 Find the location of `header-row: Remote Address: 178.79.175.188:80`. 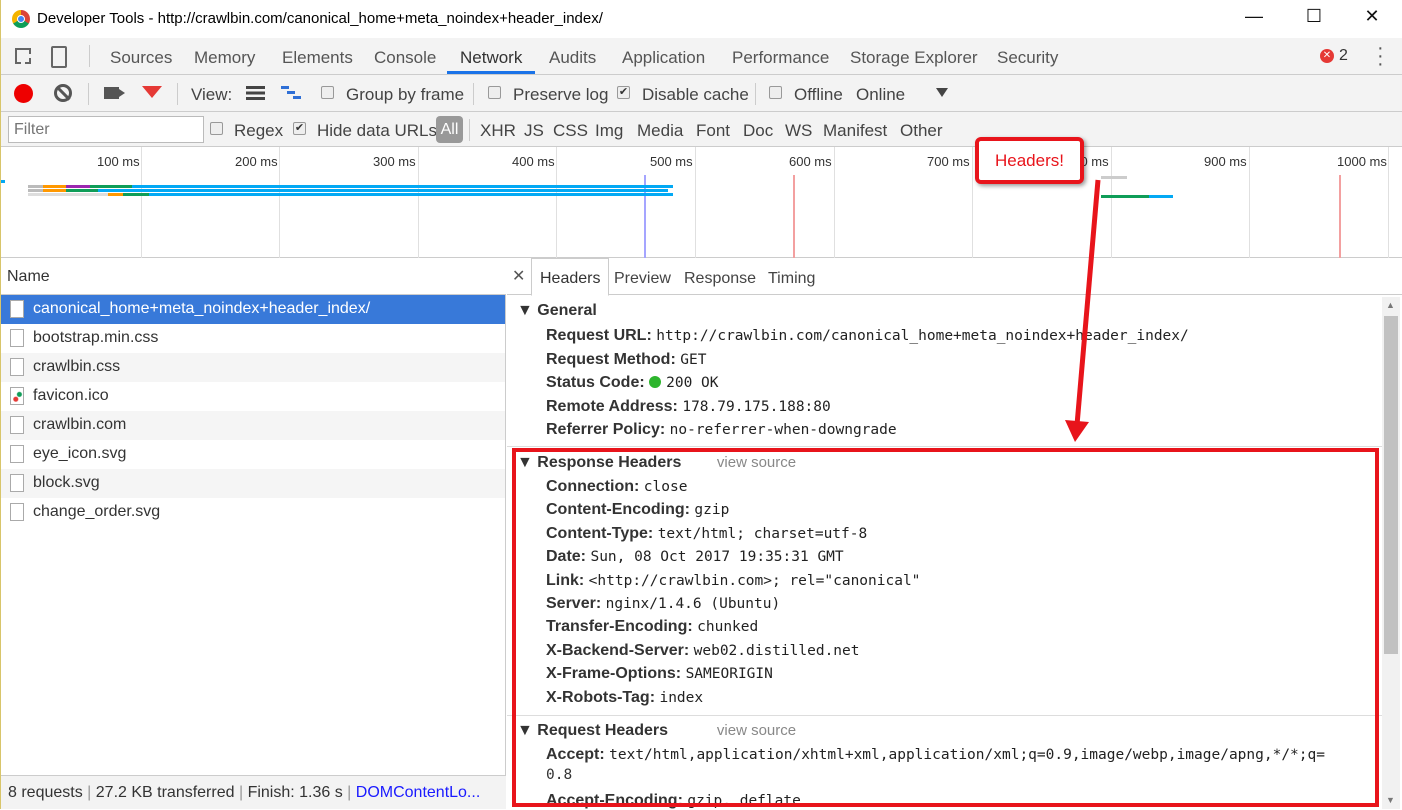

header-row: Remote Address: 178.79.175.188:80 is located at coordinates (688, 407).